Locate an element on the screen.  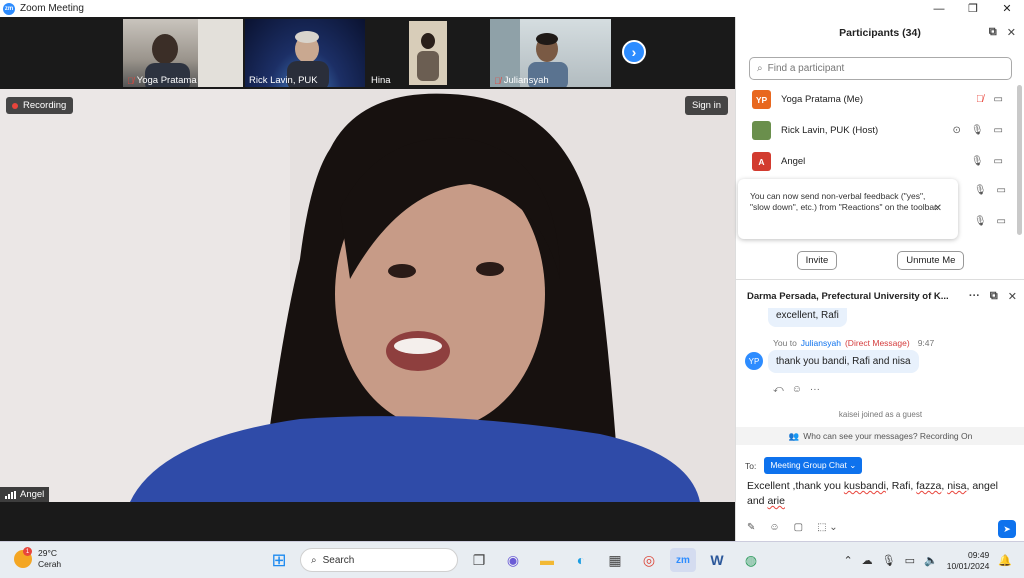
thumbnail-name: Juliansyah is located at coordinates (526, 80).